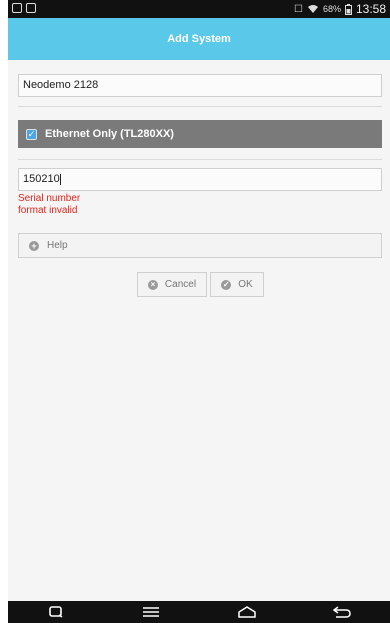  Describe the element at coordinates (31, 134) in the screenshot. I see `checkbox-checked-icon: ✓` at that location.